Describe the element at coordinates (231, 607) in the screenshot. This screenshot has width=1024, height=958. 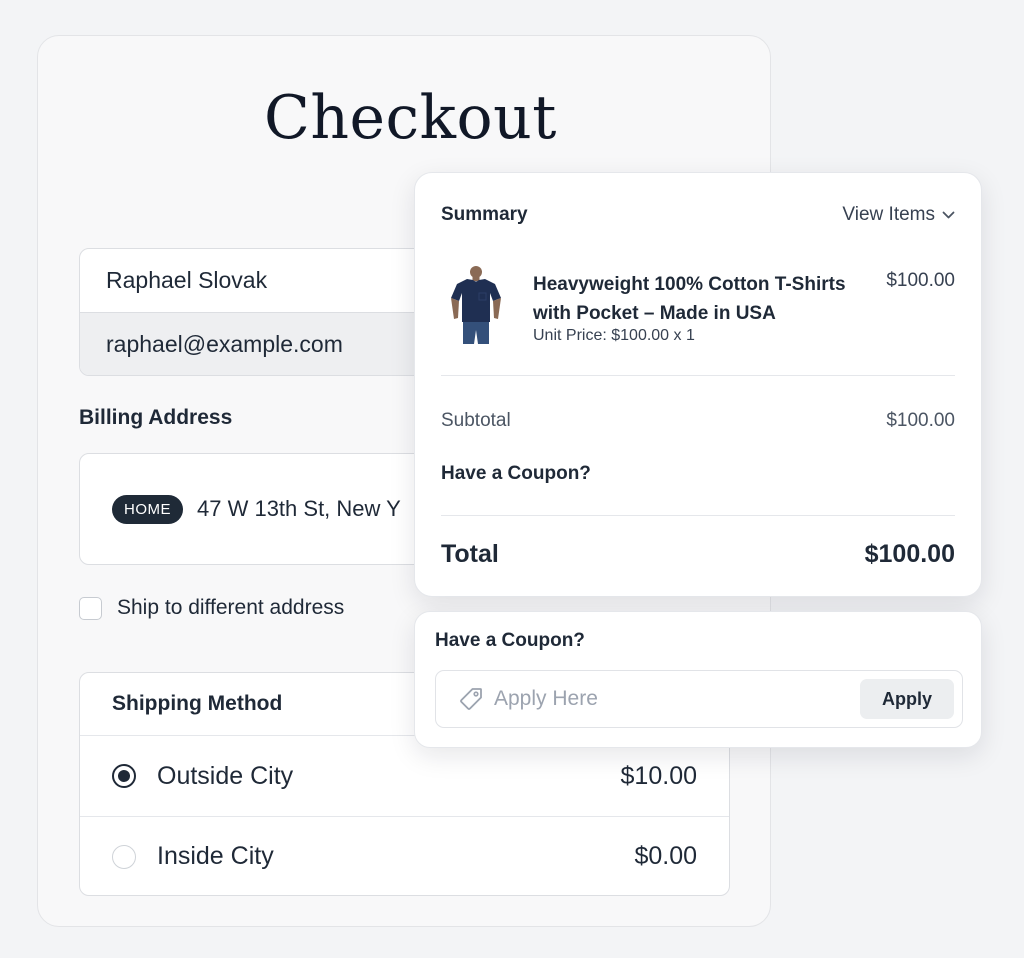
I see `ship-different-address-label: Ship to different address` at that location.